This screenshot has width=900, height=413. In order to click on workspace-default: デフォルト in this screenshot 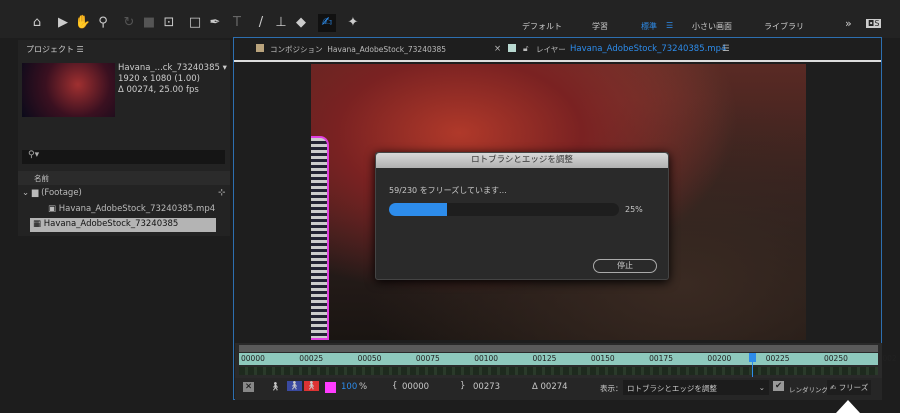, I will do `click(542, 26)`.